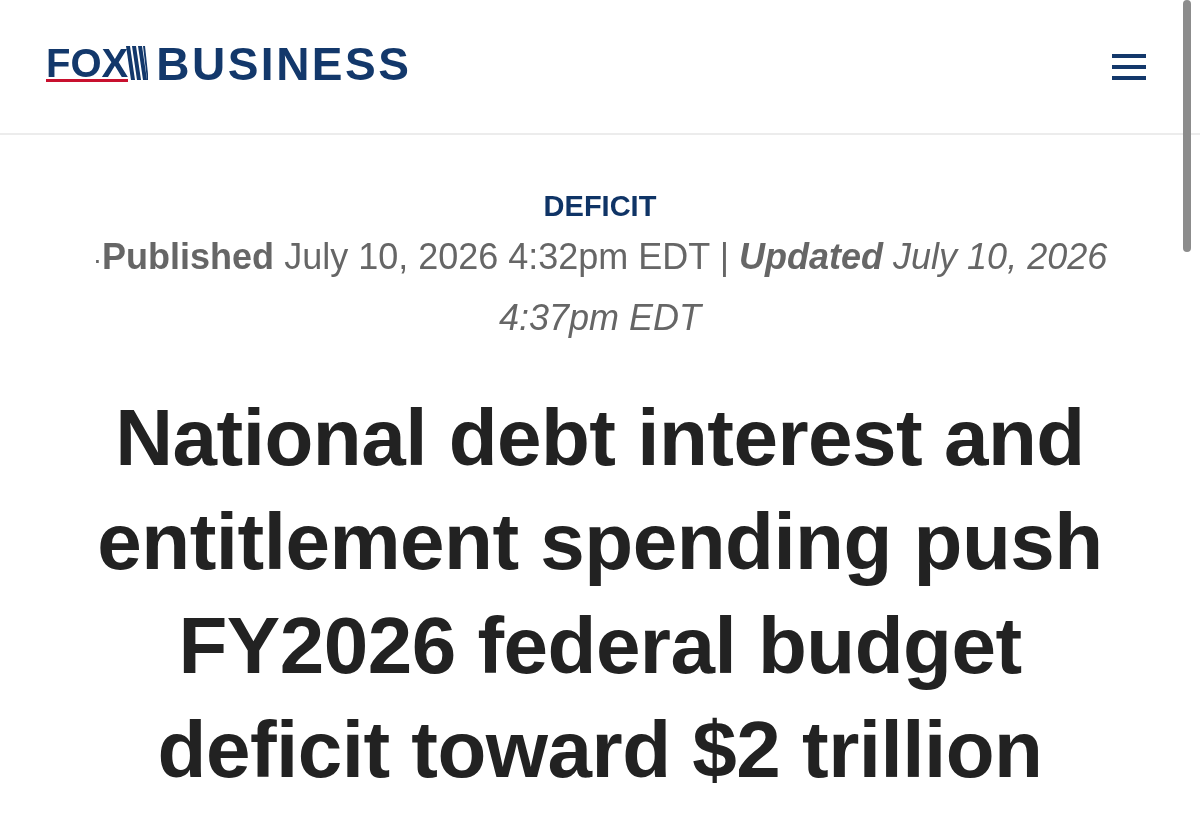  I want to click on menu-icon, so click(1129, 66).